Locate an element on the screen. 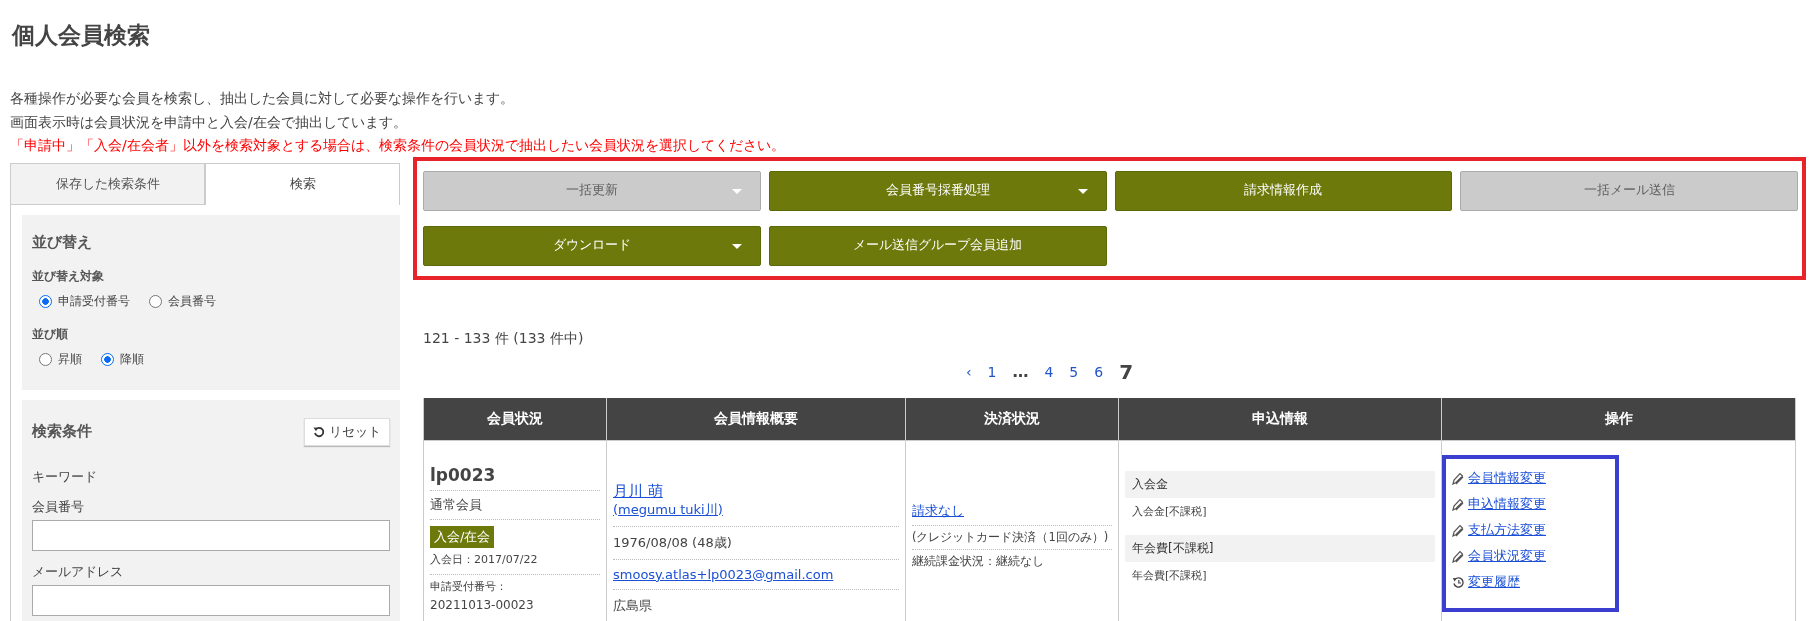  name-reading-link: (megumu tuki川) is located at coordinates (756, 509).